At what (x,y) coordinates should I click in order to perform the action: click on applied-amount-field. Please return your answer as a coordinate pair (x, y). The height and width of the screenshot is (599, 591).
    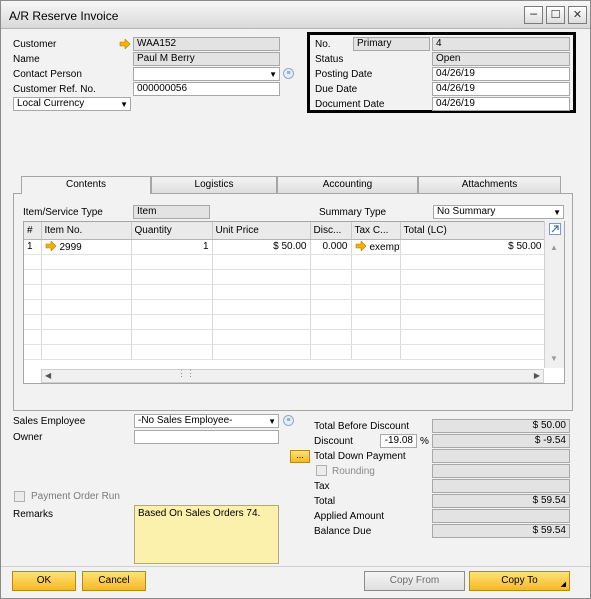
    Looking at the image, I should click on (501, 516).